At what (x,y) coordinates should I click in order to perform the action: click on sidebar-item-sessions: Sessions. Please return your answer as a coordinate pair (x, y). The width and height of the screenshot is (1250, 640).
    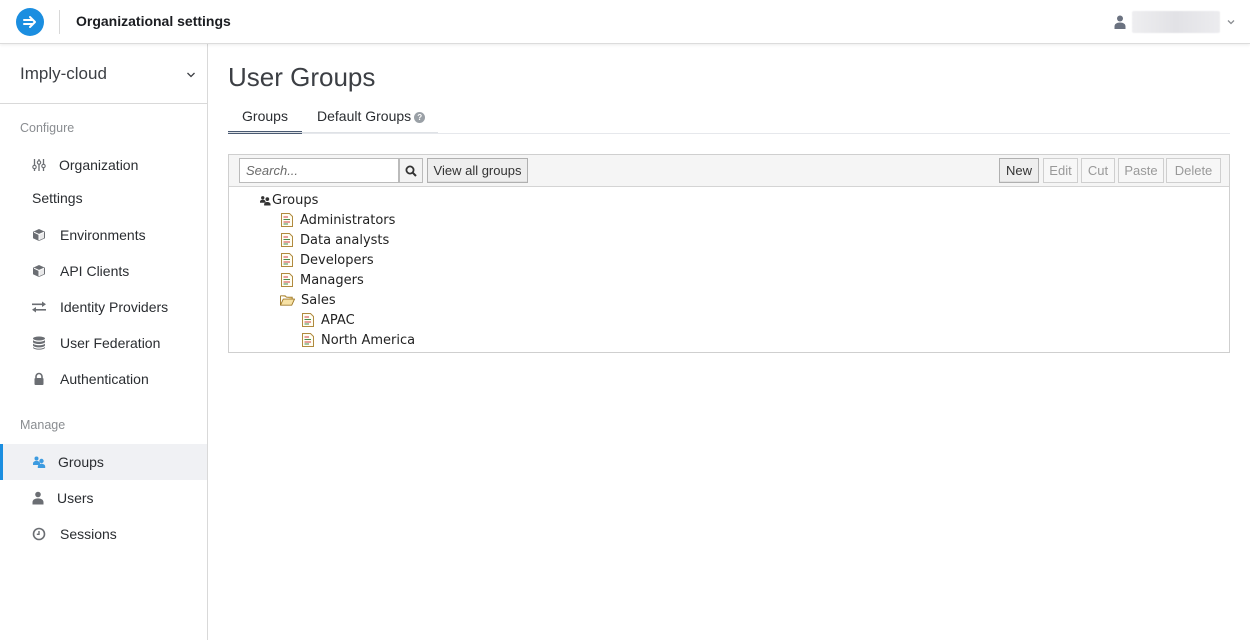
    Looking at the image, I should click on (103, 534).